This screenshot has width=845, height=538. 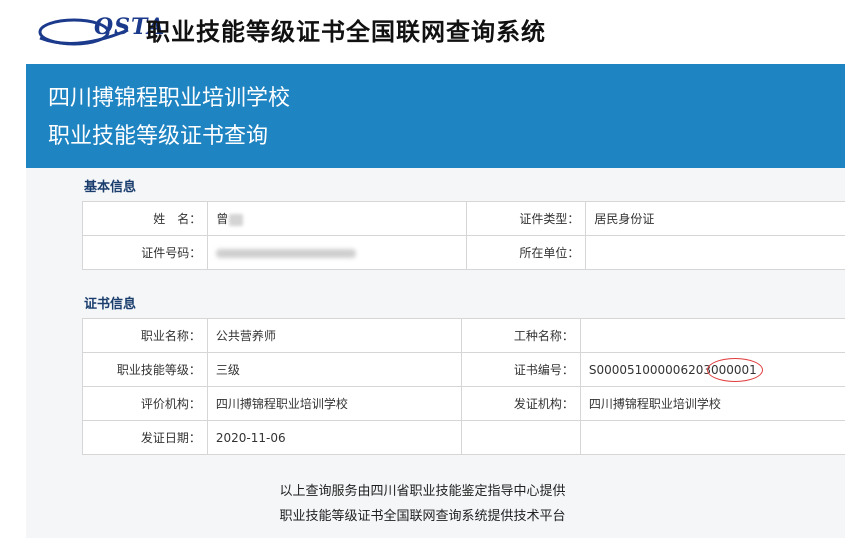 I want to click on highlight-circle, so click(x=734, y=369).